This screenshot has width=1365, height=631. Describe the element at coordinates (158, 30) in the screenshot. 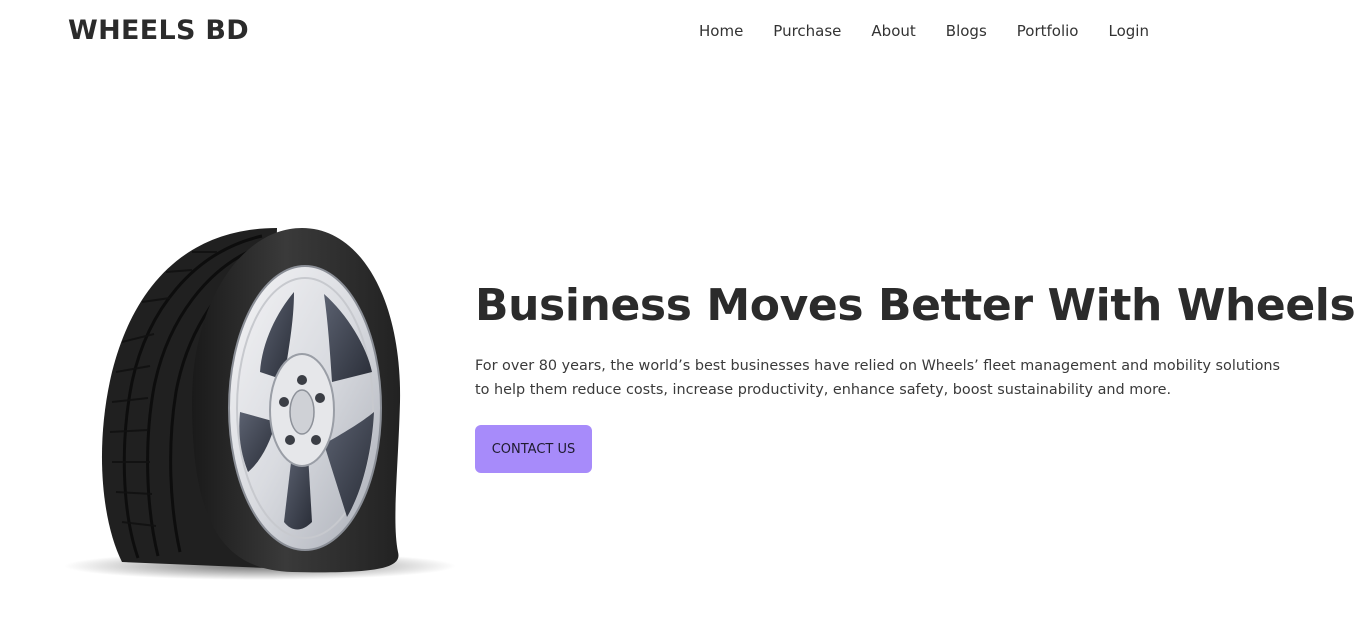

I see `brand-logo: WHEELS BD` at that location.